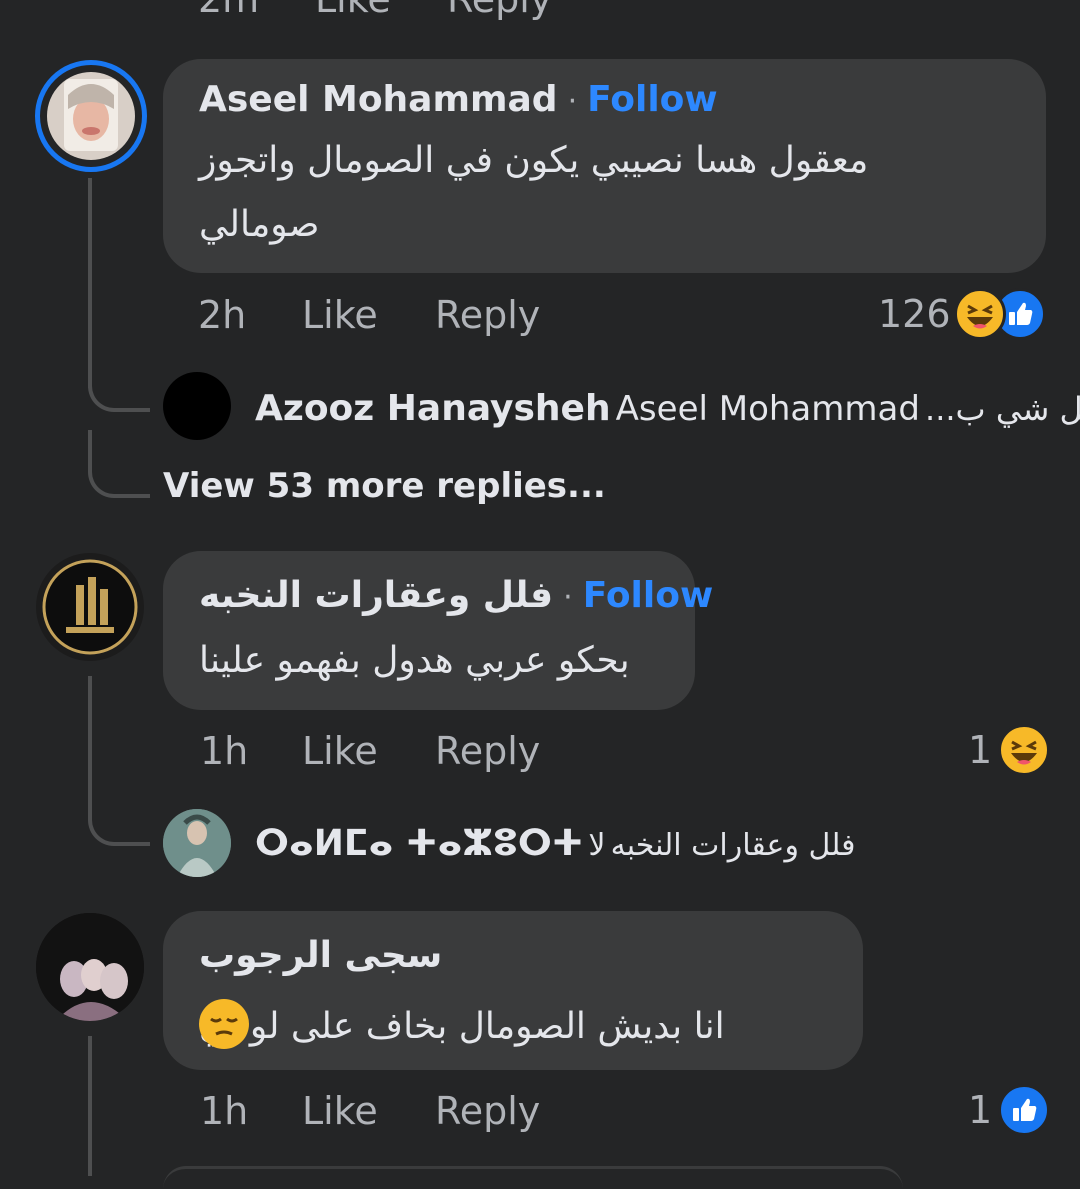  I want to click on next-reply-preview, so click(533, 1177).